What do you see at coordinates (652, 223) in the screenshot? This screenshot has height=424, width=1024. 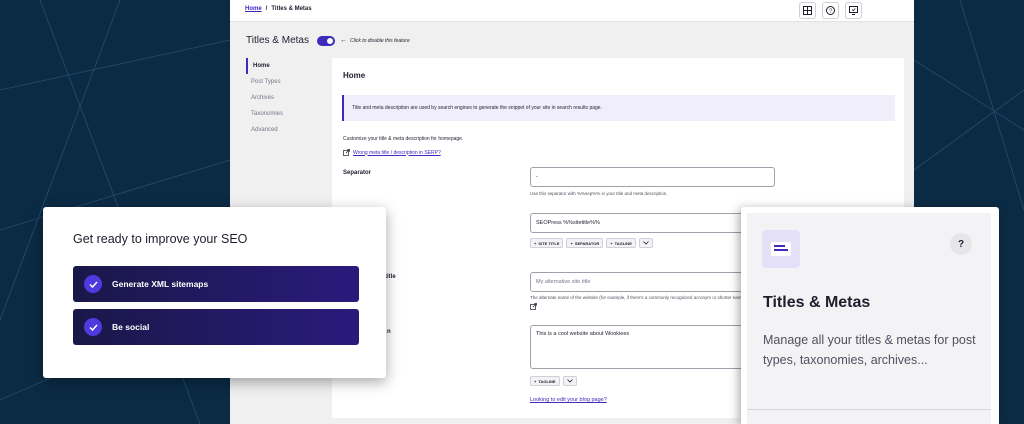 I see `site-title-input: SEOPress %%sitetitle%%` at bounding box center [652, 223].